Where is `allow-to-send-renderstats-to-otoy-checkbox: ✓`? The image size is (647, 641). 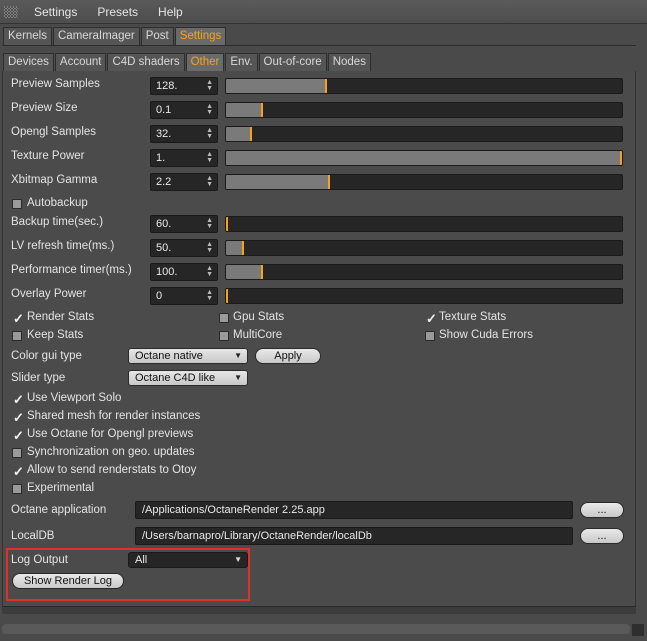
allow-to-send-renderstats-to-otoy-checkbox: ✓ is located at coordinates (18, 471).